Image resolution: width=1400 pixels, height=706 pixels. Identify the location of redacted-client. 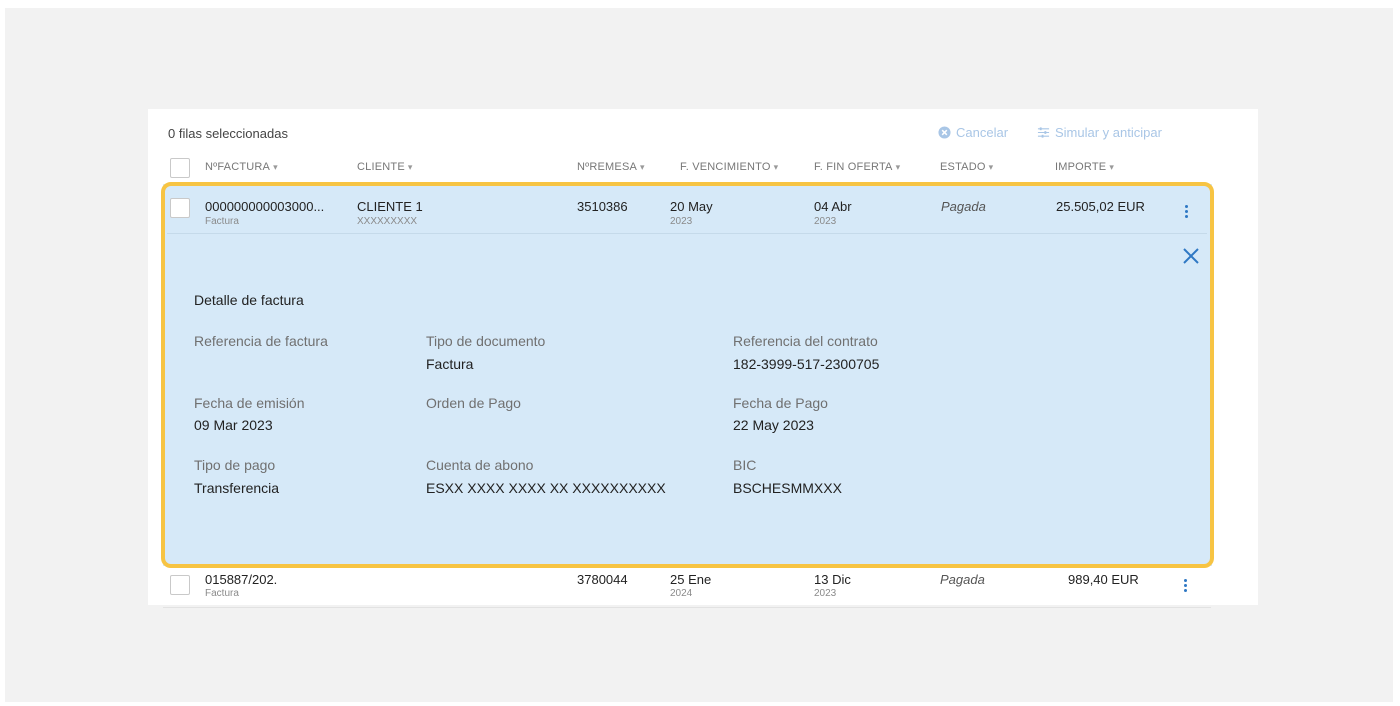
(453, 595).